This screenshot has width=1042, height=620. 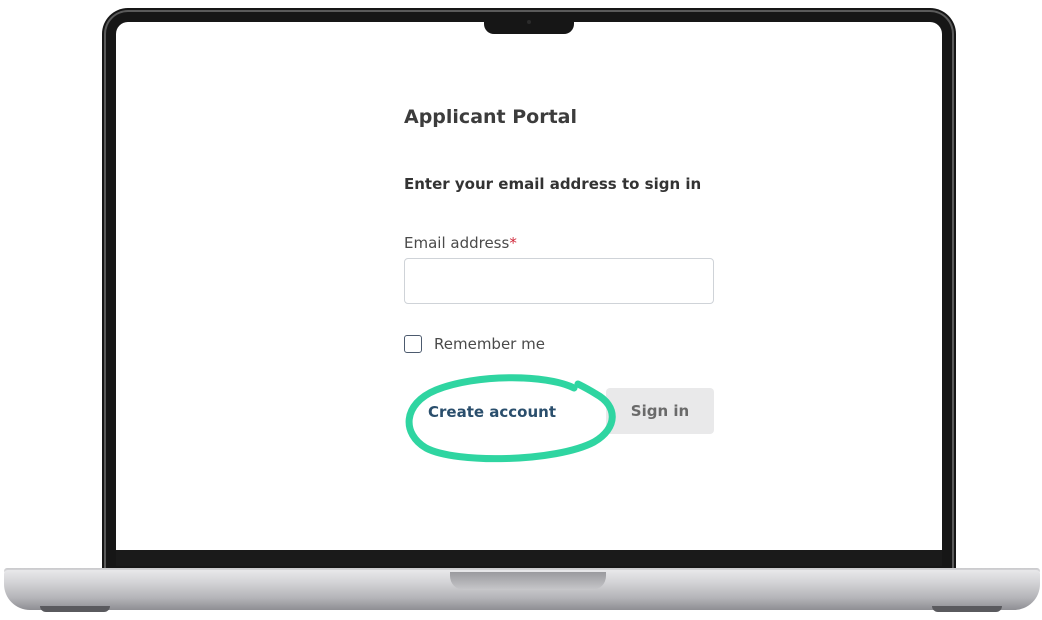 I want to click on camera-notch, so click(x=529, y=23).